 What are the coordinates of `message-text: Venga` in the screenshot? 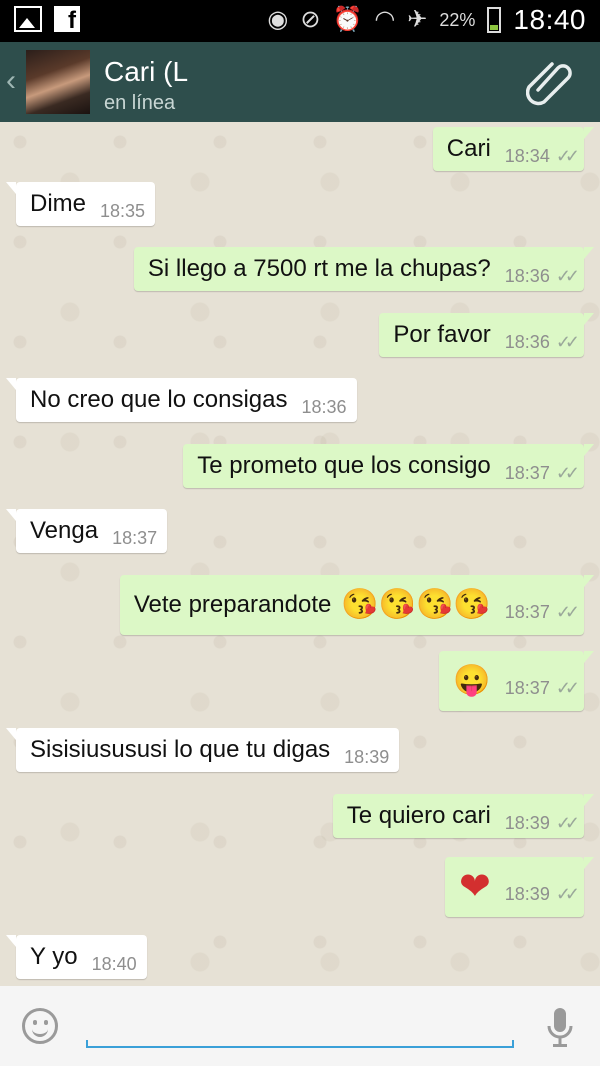 It's located at (64, 530).